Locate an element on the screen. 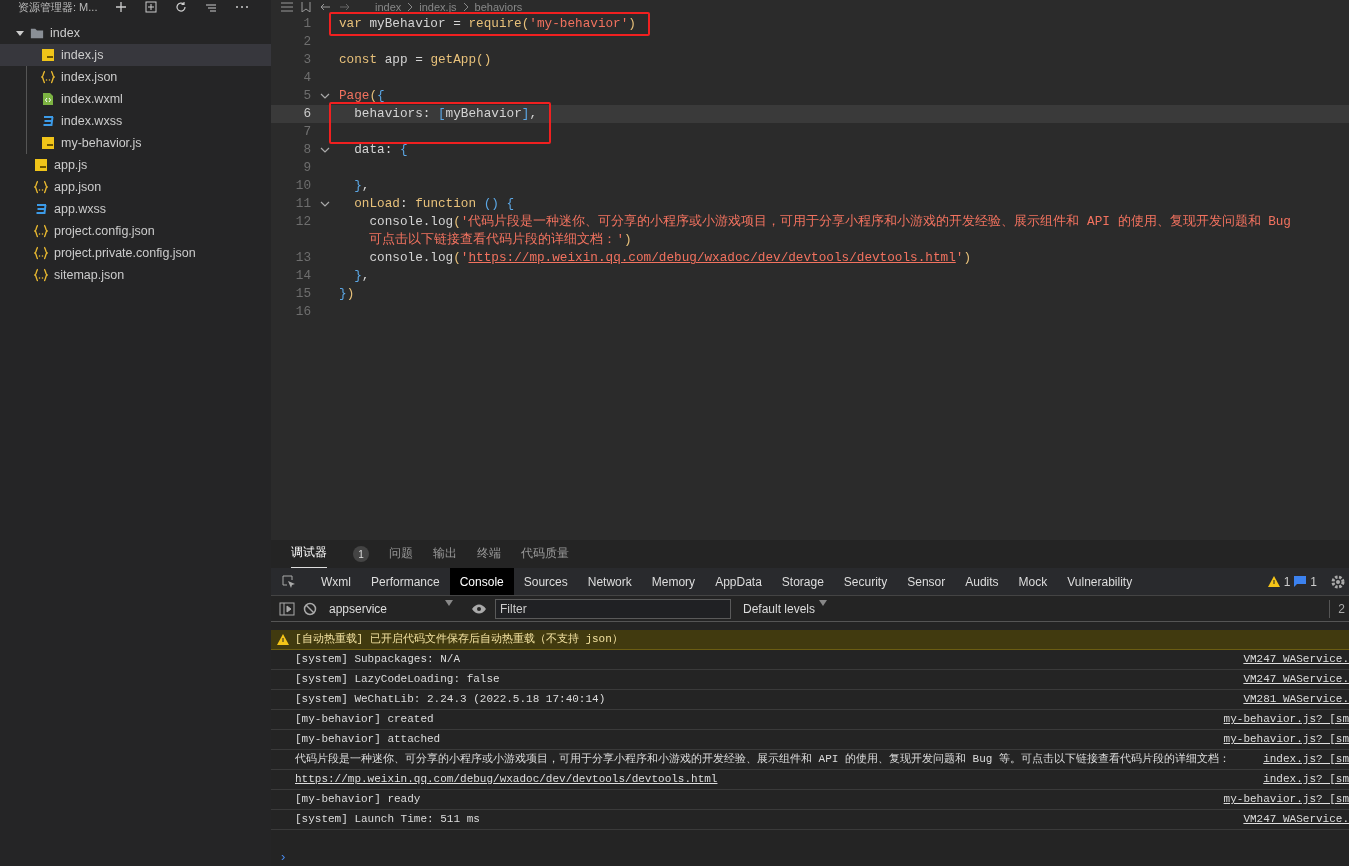 The height and width of the screenshot is (866, 1349). message-count: 1 is located at coordinates (1313, 582).